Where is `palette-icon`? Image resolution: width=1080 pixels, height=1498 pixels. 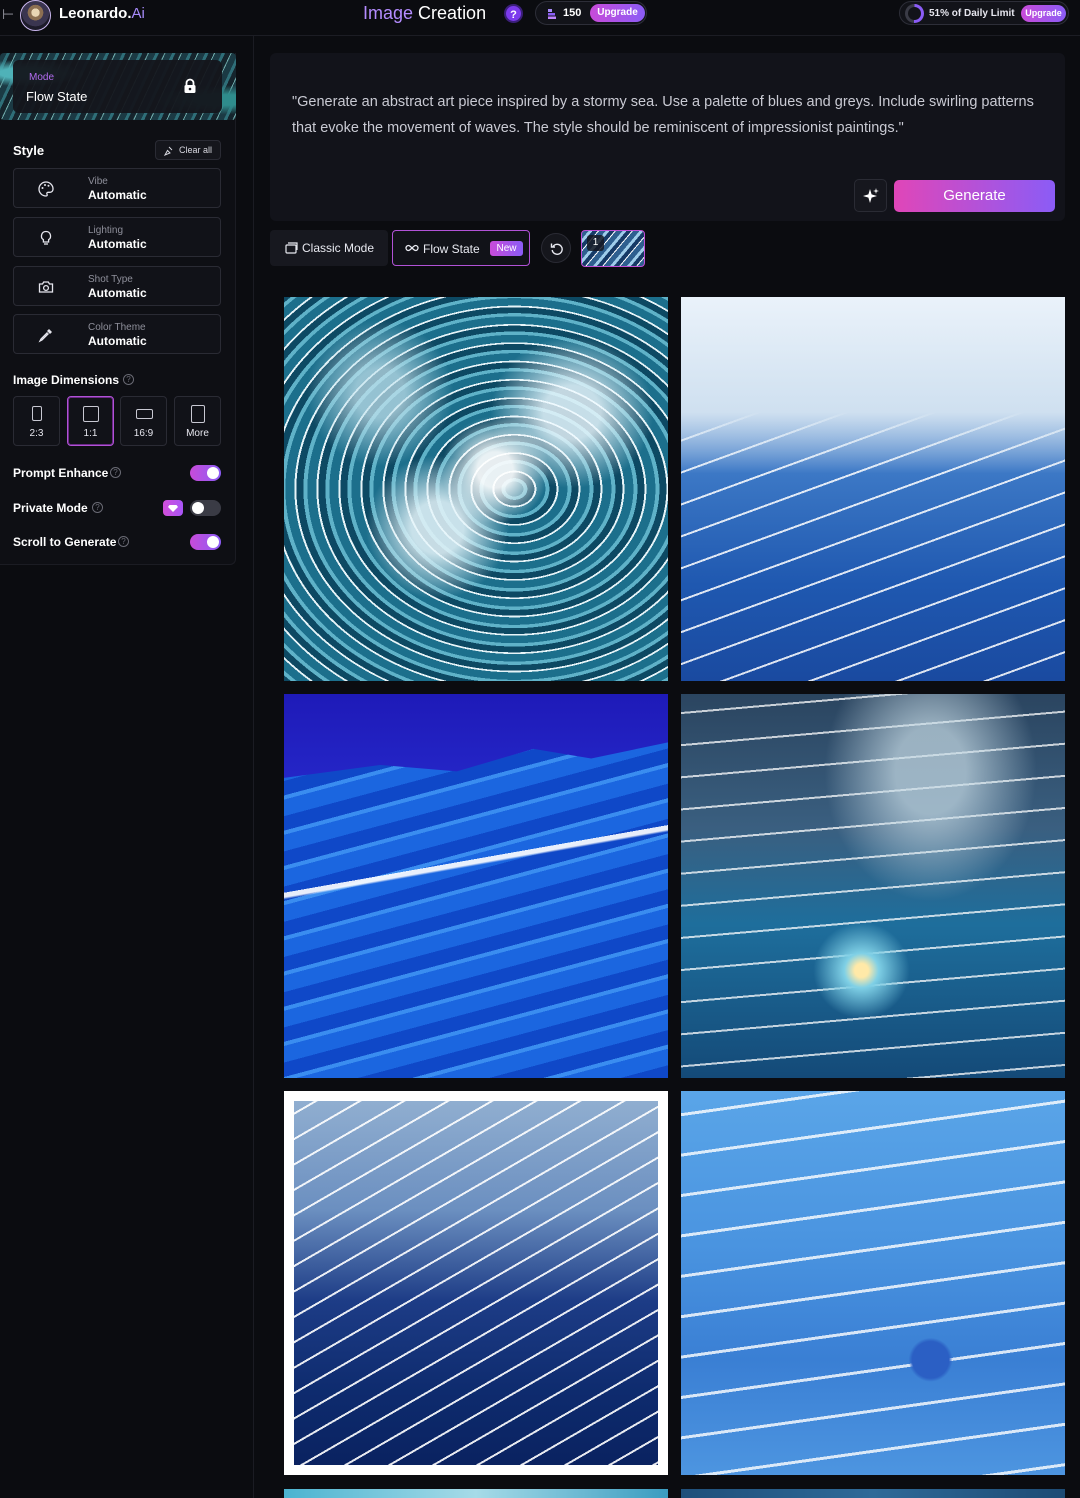 palette-icon is located at coordinates (46, 189).